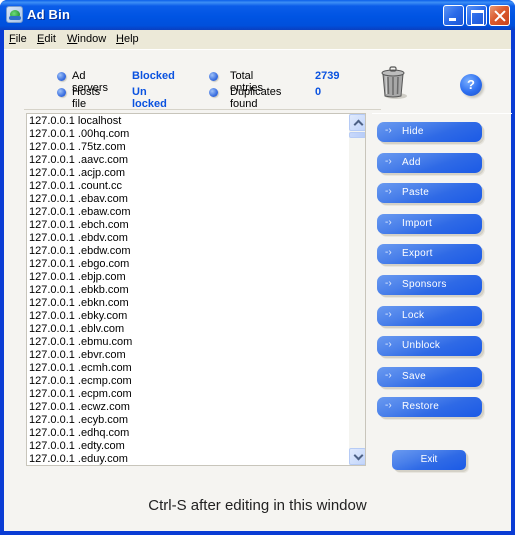 Image resolution: width=515 pixels, height=535 pixels. I want to click on menu-edit-label: dit, so click(50, 39).